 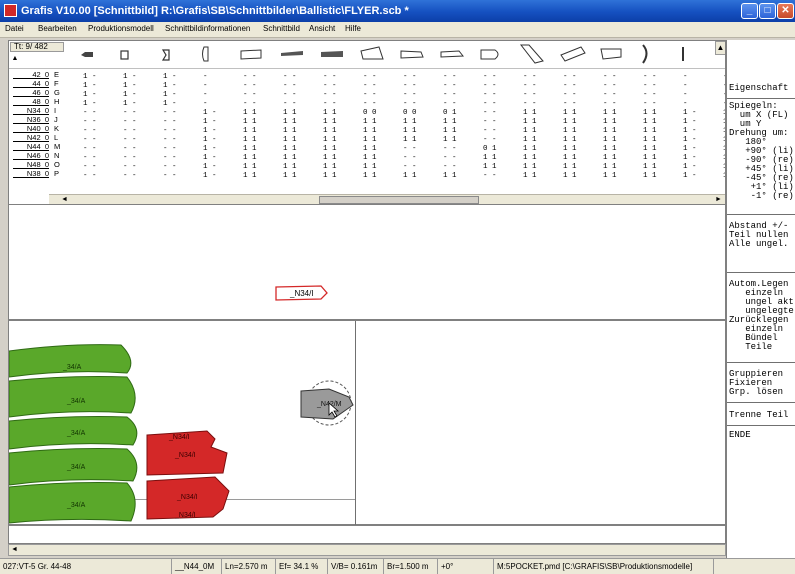 What do you see at coordinates (301, 293) in the screenshot?
I see `unplaced-piece: _N34/I` at bounding box center [301, 293].